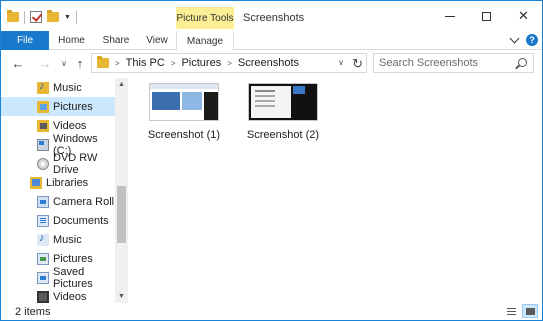 This screenshot has width=543, height=321. I want to click on properties-icon, so click(36, 17).